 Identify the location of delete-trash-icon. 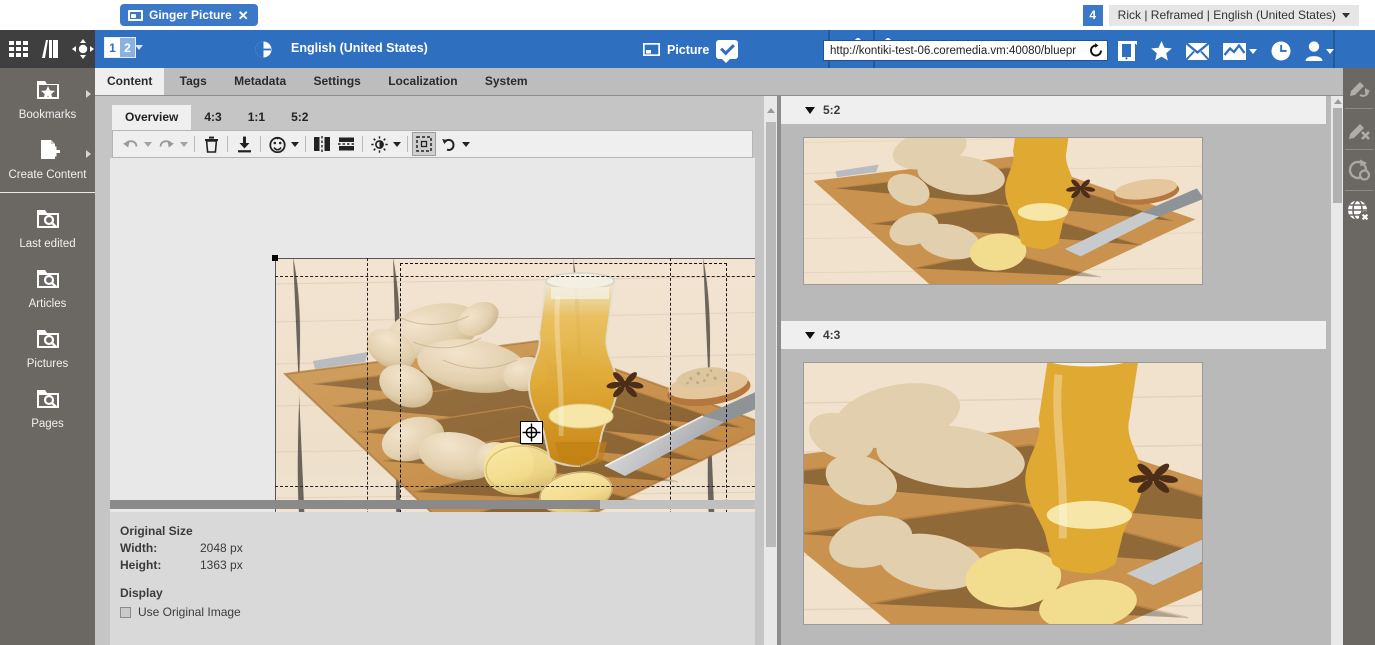
(211, 144).